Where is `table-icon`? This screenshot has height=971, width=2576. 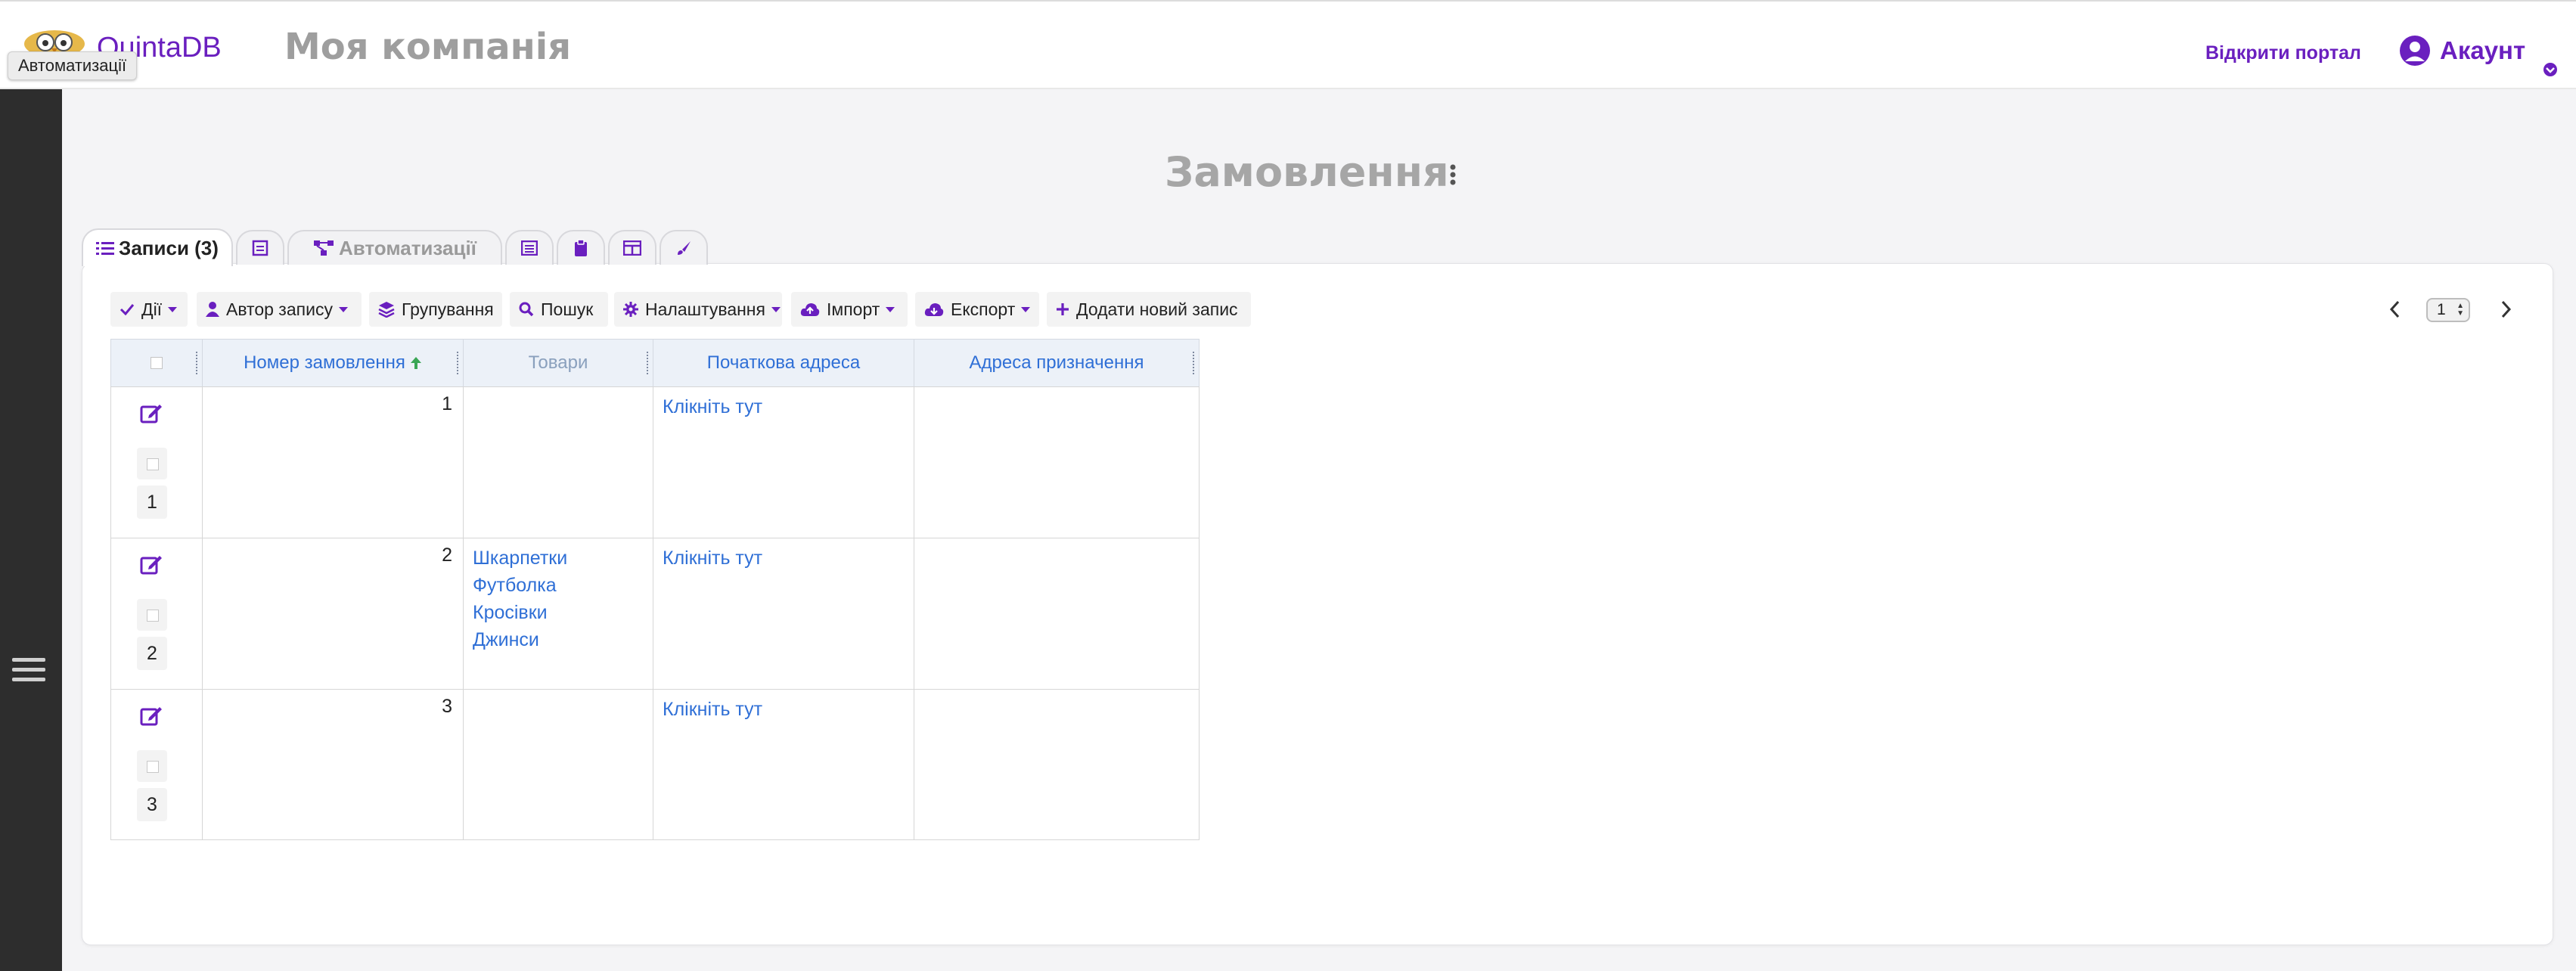 table-icon is located at coordinates (529, 248).